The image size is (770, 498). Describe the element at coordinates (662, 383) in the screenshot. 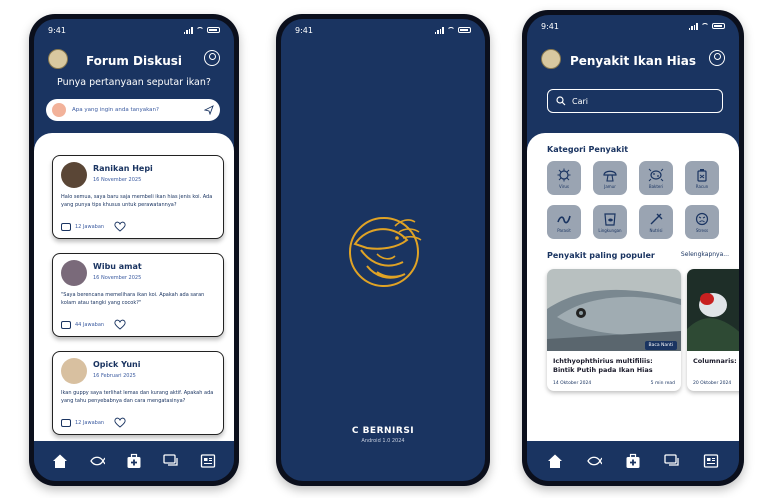

I see `read-time: 5 min read` at that location.